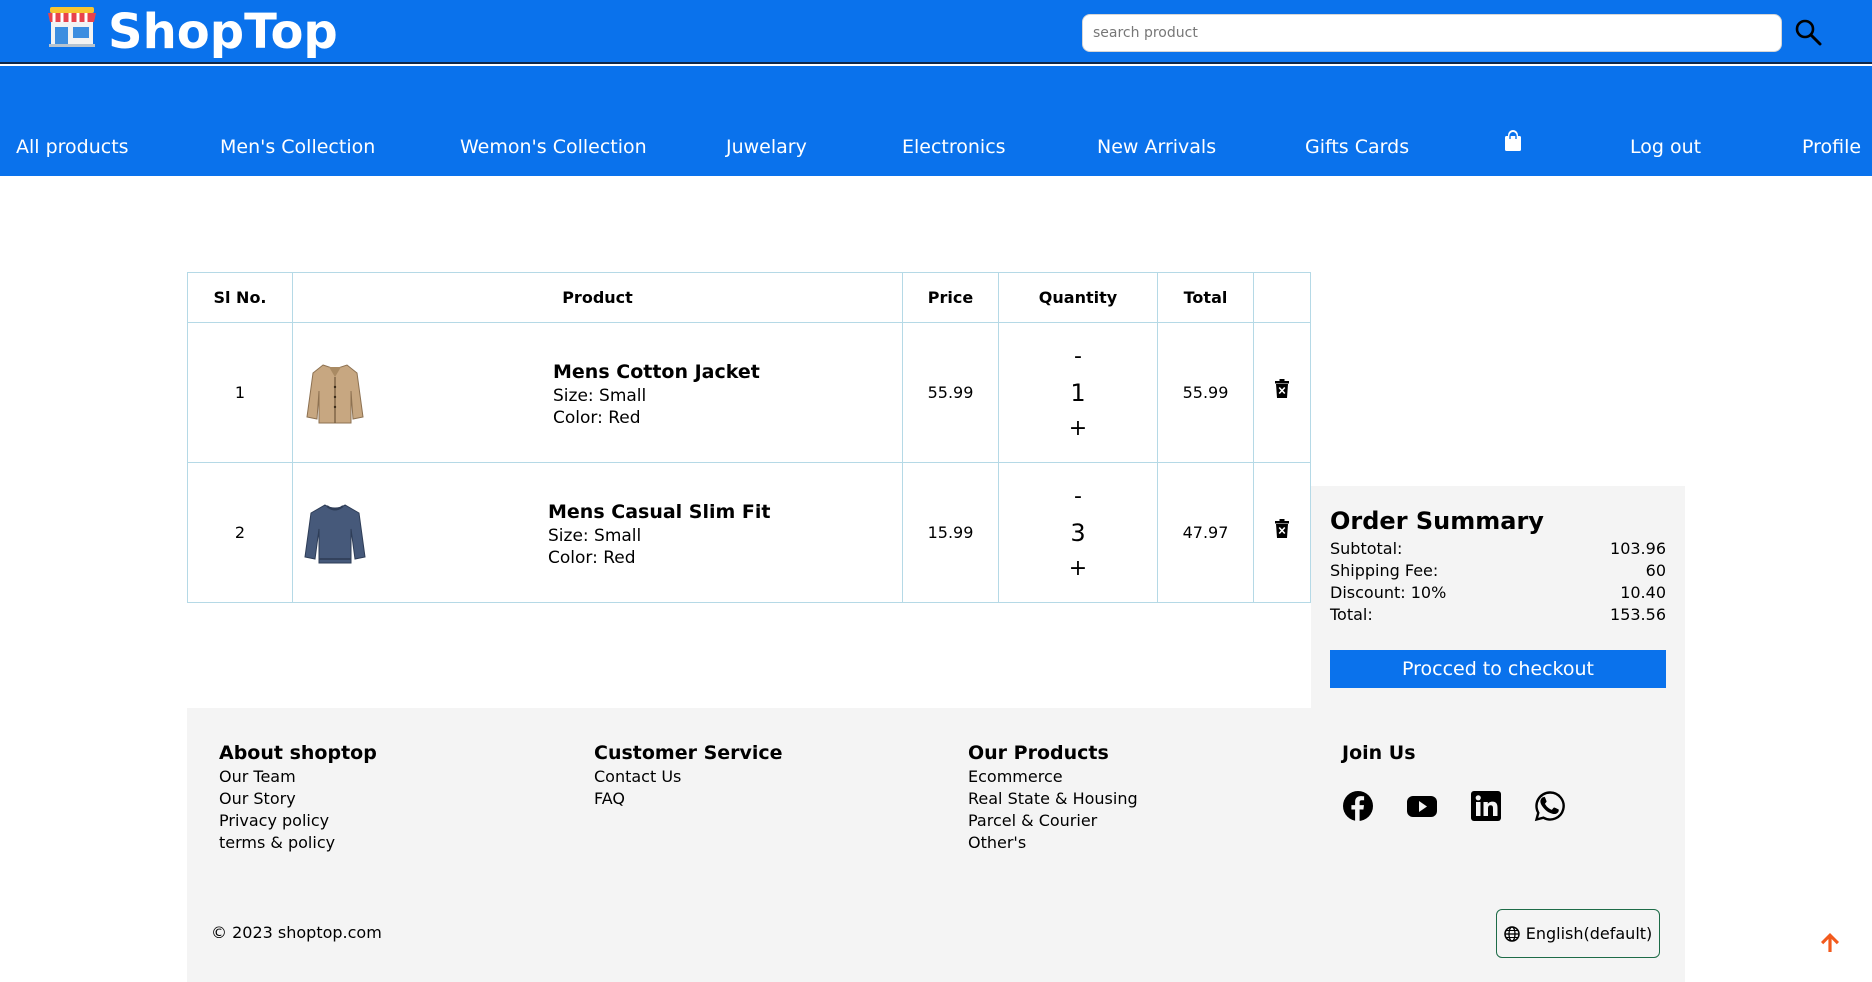 The height and width of the screenshot is (982, 1872). Describe the element at coordinates (296, 932) in the screenshot. I see `copyright-text: © 2023 shoptop.com` at that location.